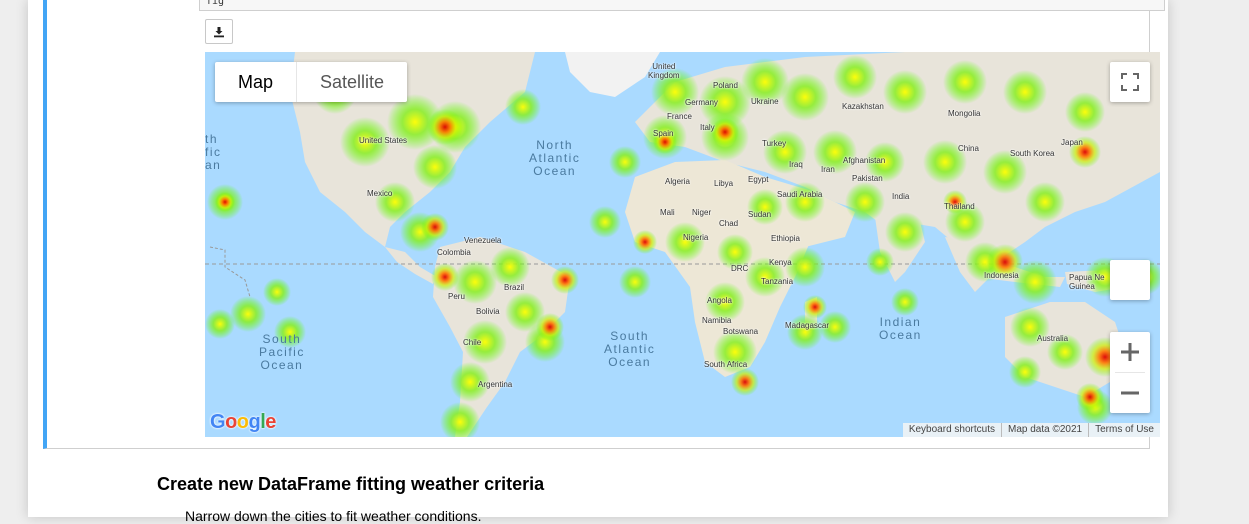  Describe the element at coordinates (864, 160) in the screenshot. I see `label-afghanistan: Afghanistan` at that location.